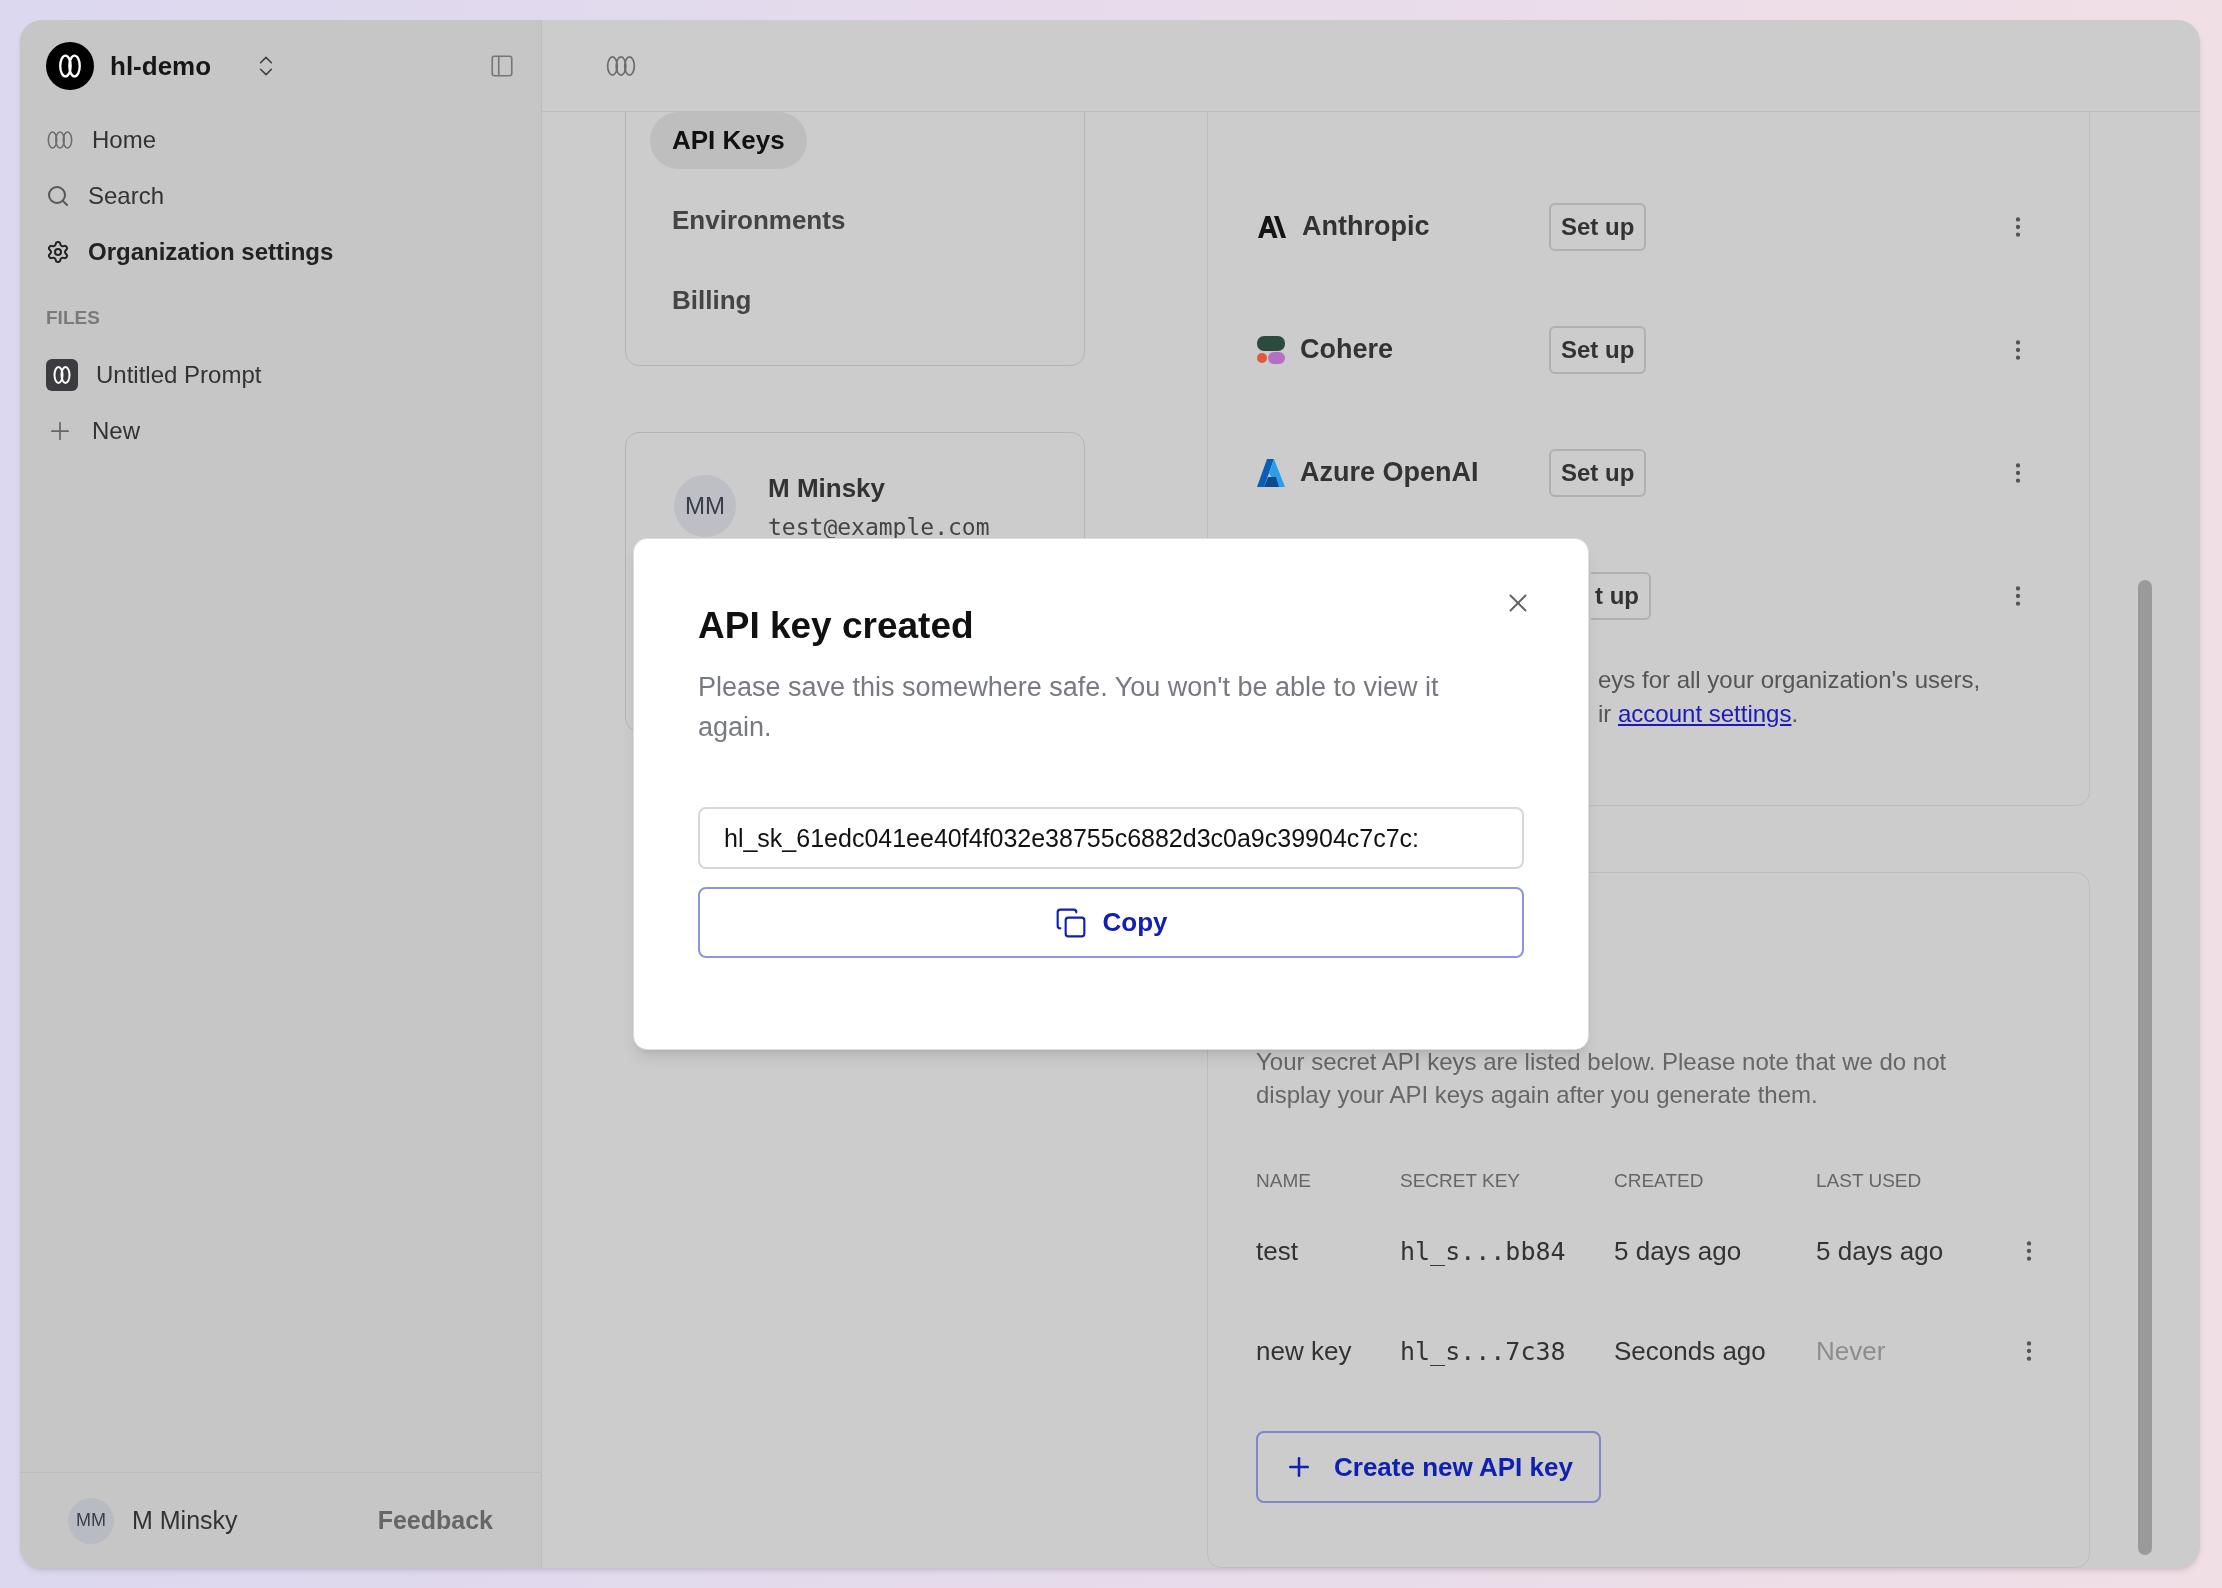  What do you see at coordinates (1678, 1251) in the screenshot?
I see `created-cell-text: 5 days ago` at bounding box center [1678, 1251].